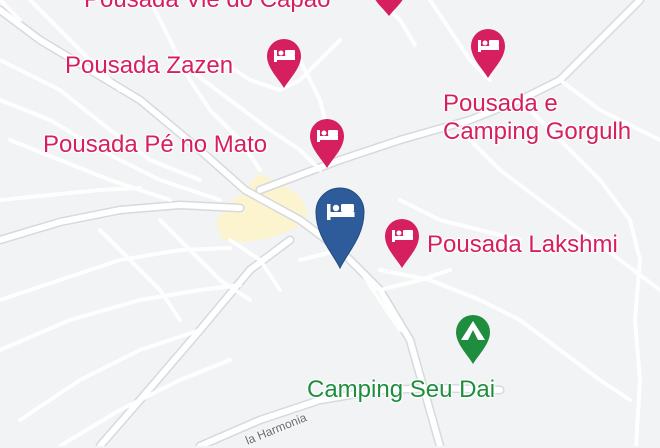 The width and height of the screenshot is (660, 448). I want to click on poi-label-pe-no-mato: Pousada Pé no Mato, so click(155, 145).